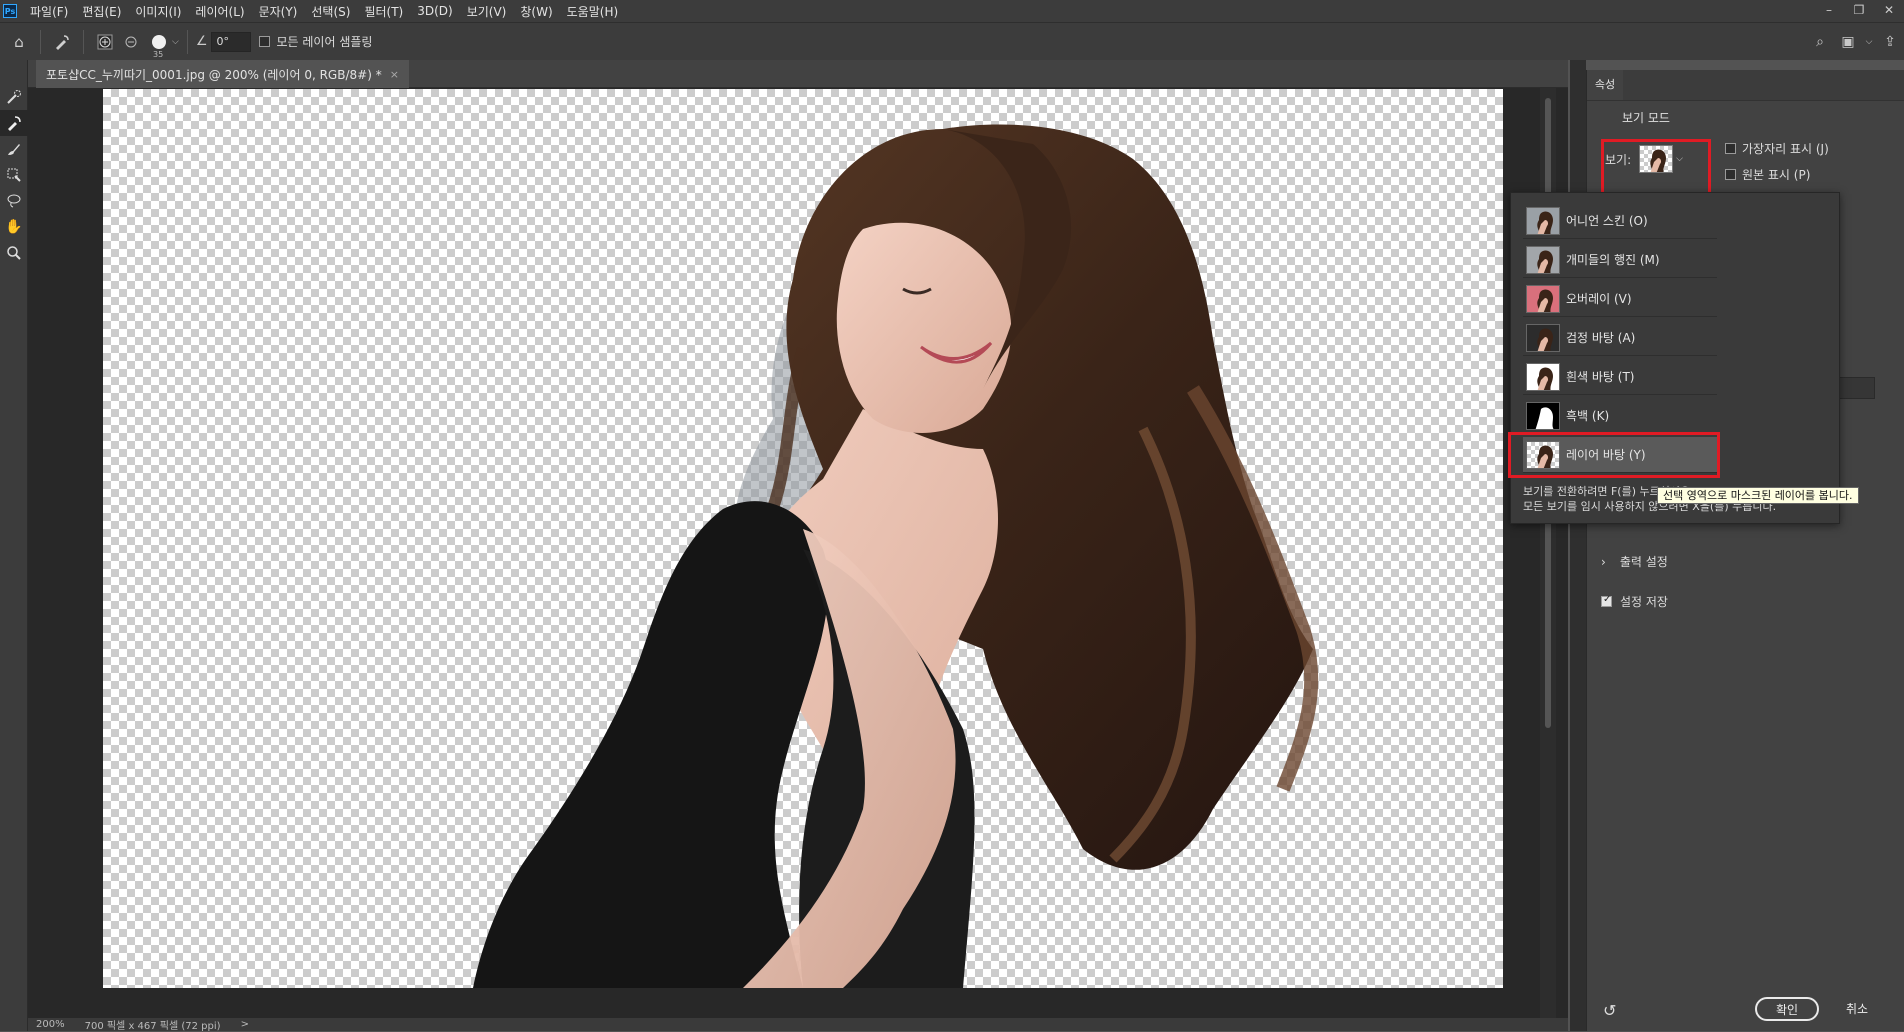 The width and height of the screenshot is (1904, 1032). What do you see at coordinates (1820, 42) in the screenshot?
I see `search-icon: ⌕` at bounding box center [1820, 42].